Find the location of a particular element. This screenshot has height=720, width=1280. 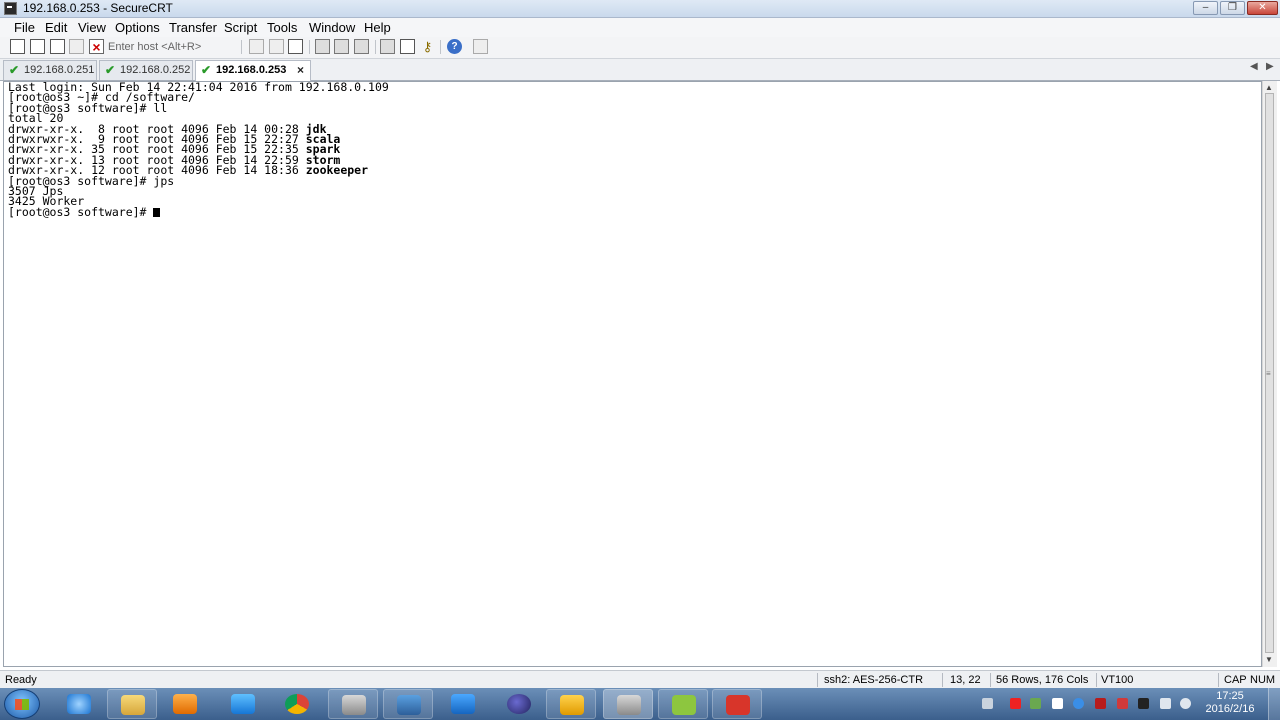

title-bar: 192.168.0.253 - SecureCRT – ❐ ✕ is located at coordinates (640, 9).